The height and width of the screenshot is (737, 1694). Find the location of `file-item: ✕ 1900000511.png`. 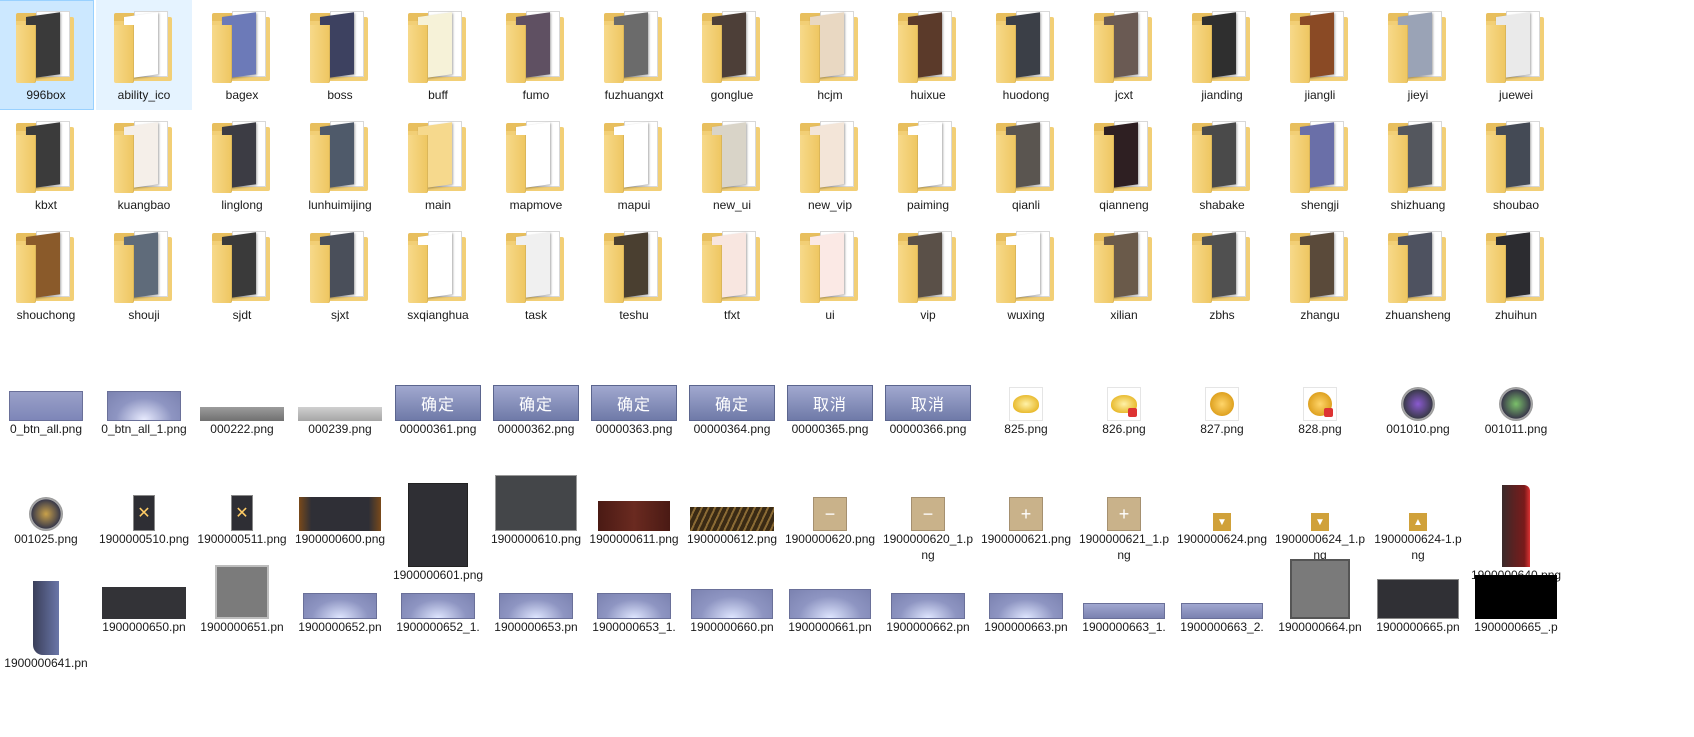

file-item: ✕ 1900000511.png is located at coordinates (242, 527).